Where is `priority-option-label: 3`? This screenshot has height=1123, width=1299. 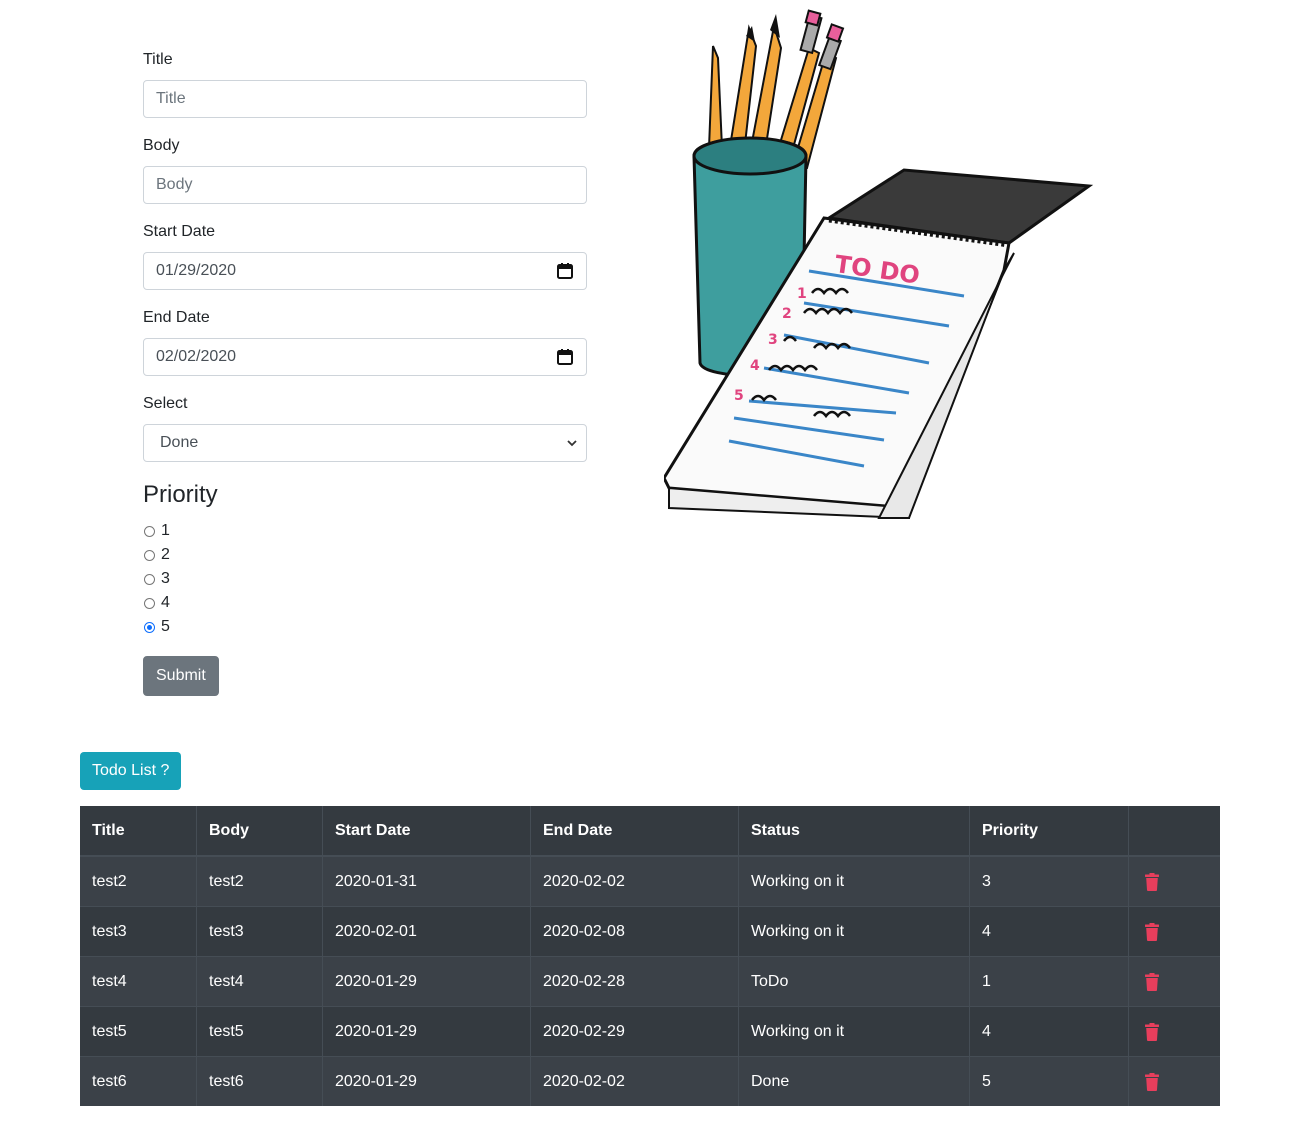 priority-option-label: 3 is located at coordinates (165, 578).